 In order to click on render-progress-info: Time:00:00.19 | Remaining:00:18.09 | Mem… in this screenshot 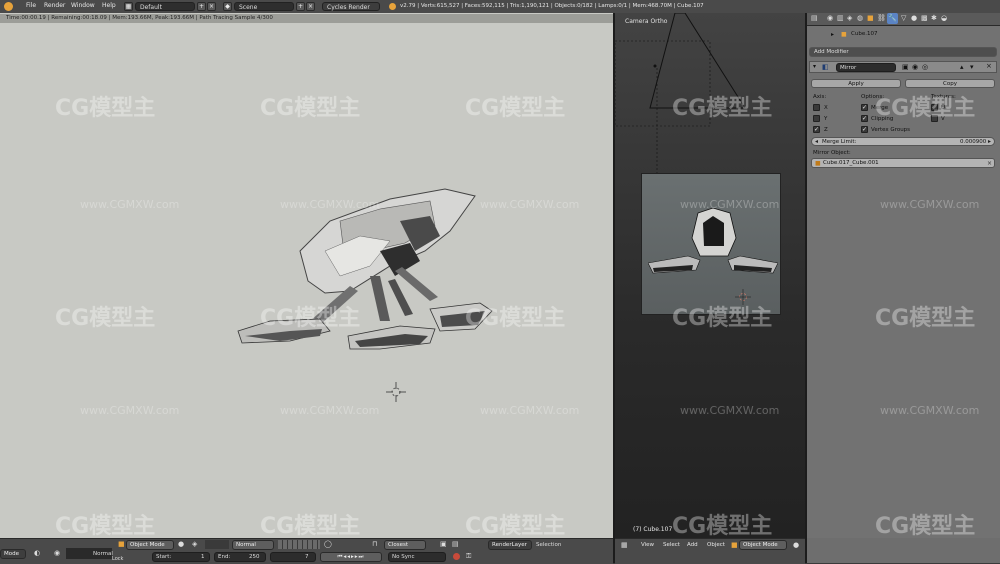, I will do `click(306, 18)`.